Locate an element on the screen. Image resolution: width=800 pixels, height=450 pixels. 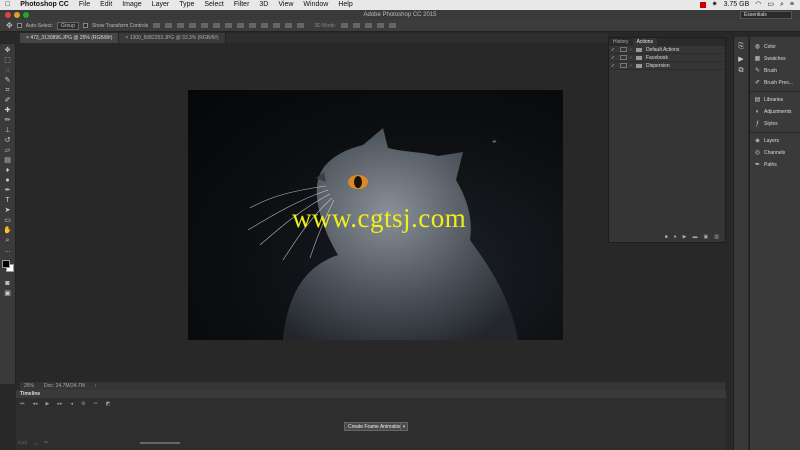
minimize-icon is located at coordinates (17, 15).